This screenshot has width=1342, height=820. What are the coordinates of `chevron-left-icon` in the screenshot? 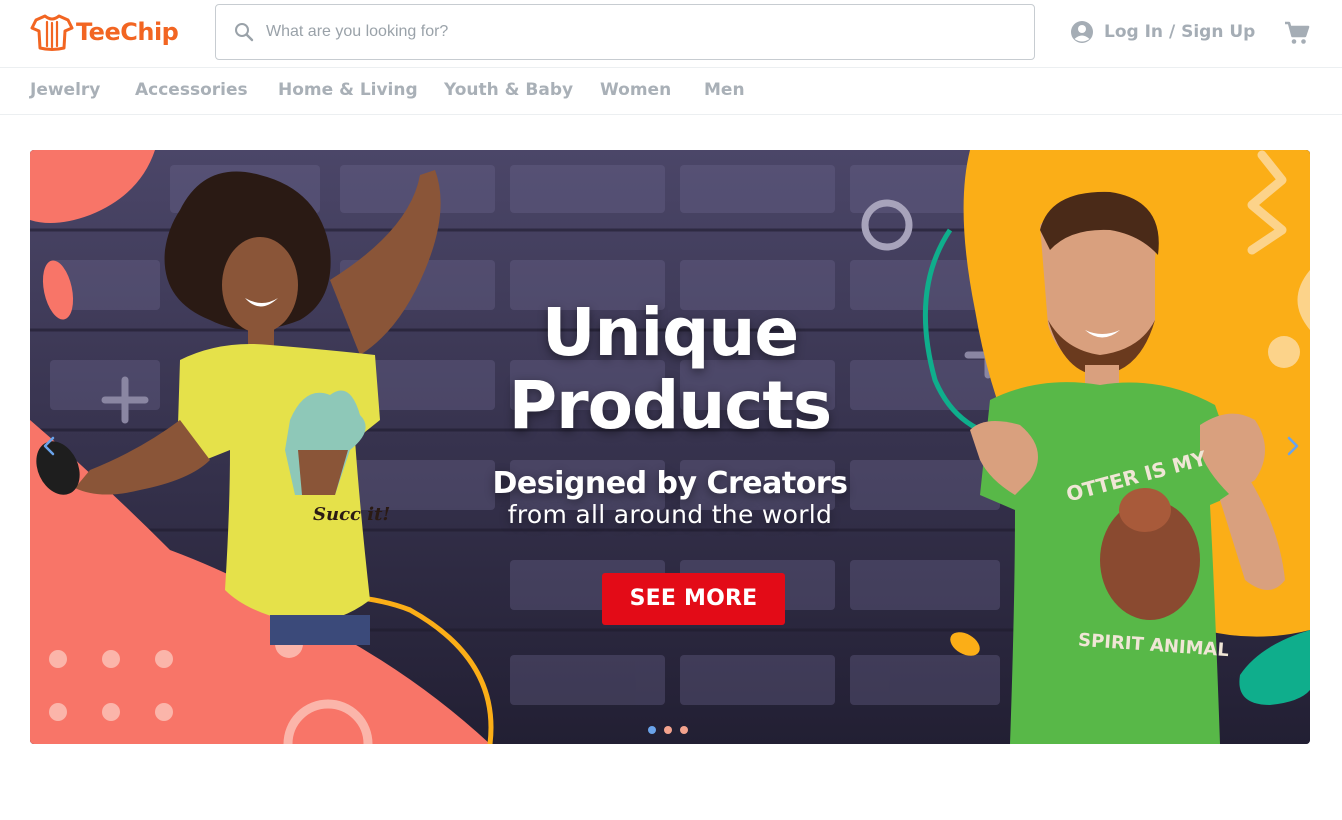 It's located at (49, 446).